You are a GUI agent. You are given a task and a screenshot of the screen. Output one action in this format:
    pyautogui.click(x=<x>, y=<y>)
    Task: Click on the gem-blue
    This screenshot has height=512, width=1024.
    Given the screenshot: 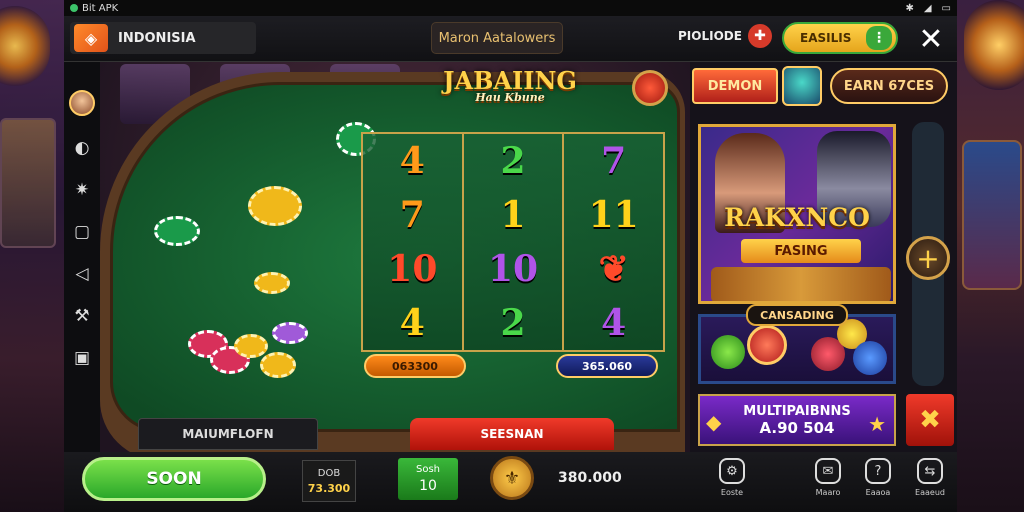 What is the action you would take?
    pyautogui.click(x=870, y=358)
    